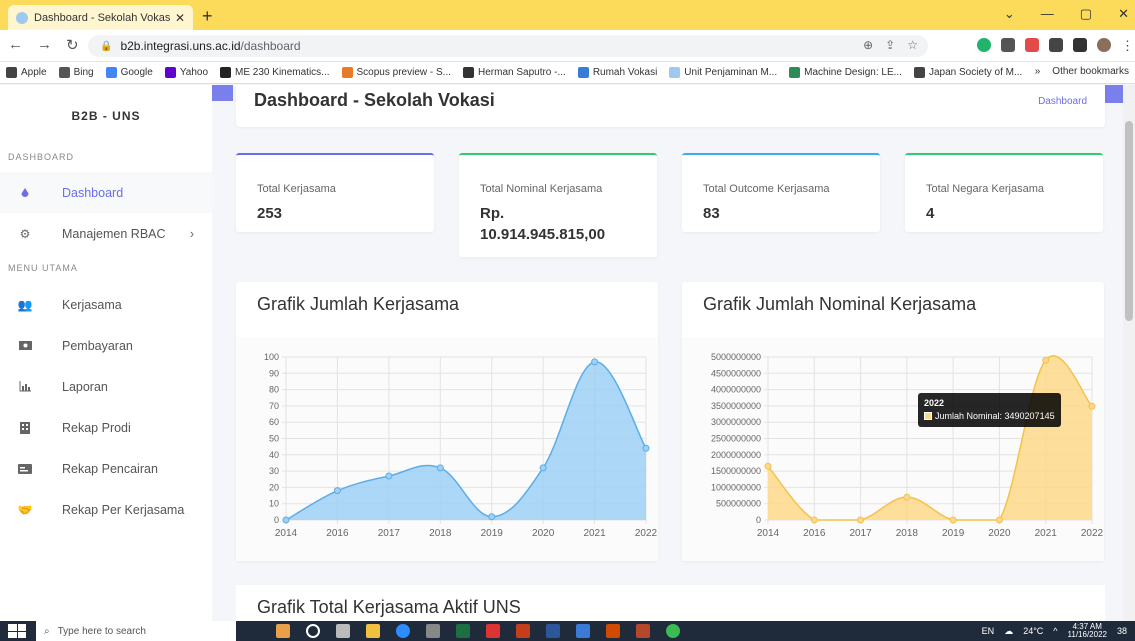 This screenshot has height=641, width=1135. What do you see at coordinates (270, 46) in the screenshot?
I see `url-path: /dashboard` at bounding box center [270, 46].